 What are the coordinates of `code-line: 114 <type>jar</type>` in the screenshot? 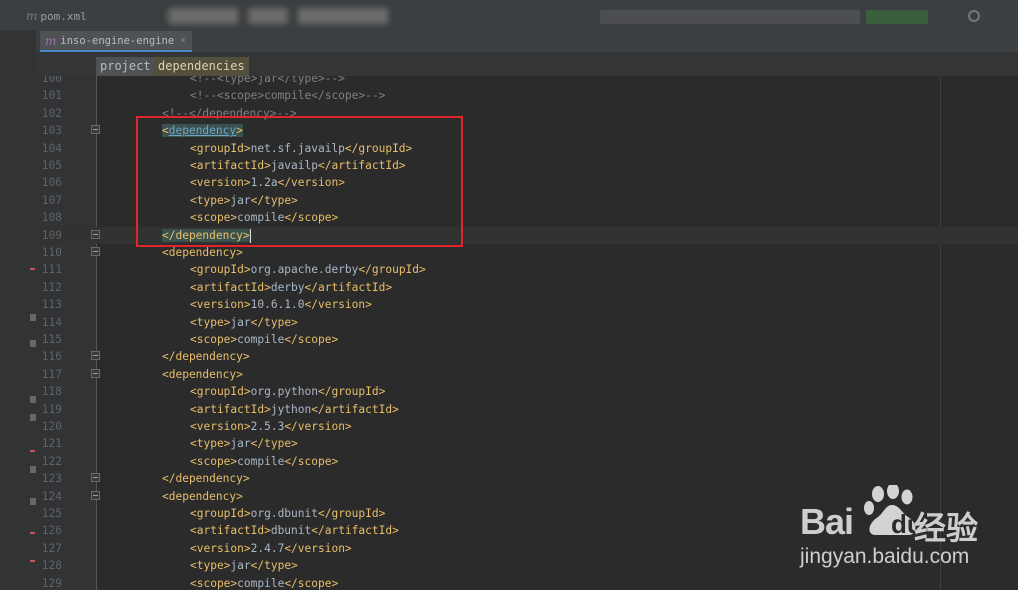 It's located at (527, 322).